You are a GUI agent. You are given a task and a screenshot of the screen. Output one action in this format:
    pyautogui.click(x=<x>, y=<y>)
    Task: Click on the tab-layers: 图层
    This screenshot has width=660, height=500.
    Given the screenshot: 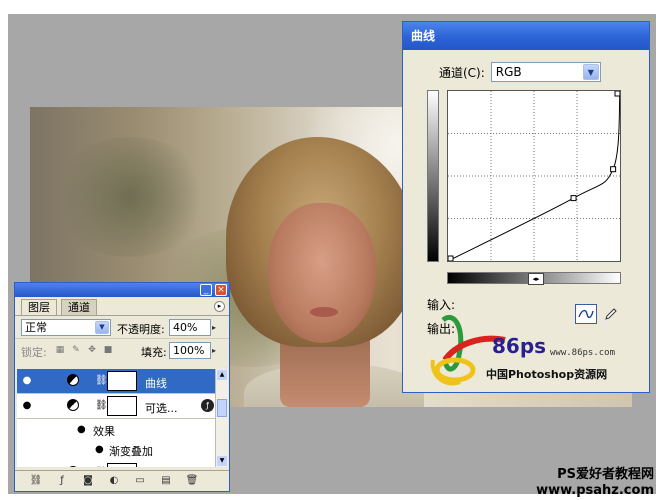 What is the action you would take?
    pyautogui.click(x=39, y=307)
    